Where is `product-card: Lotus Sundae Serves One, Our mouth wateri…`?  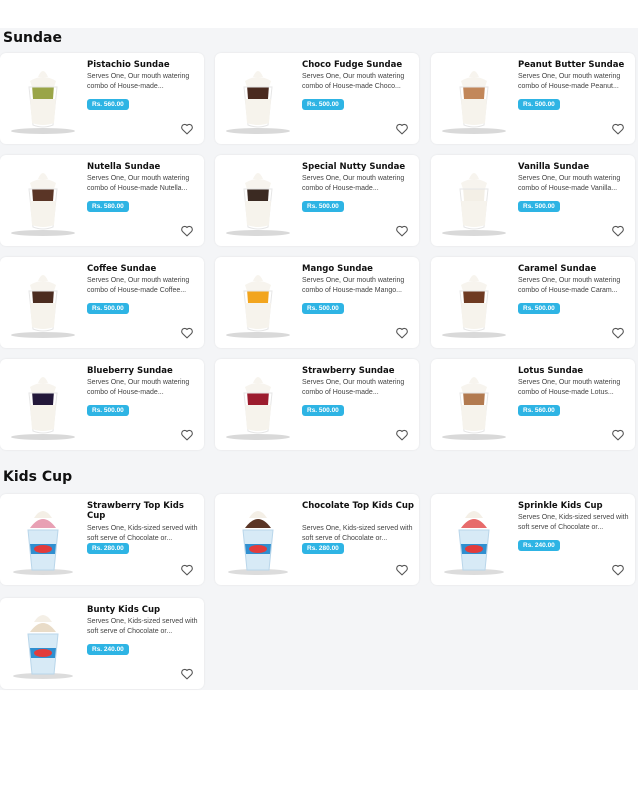
product-card: Lotus Sundae Serves One, Our mouth wateri… is located at coordinates (533, 404).